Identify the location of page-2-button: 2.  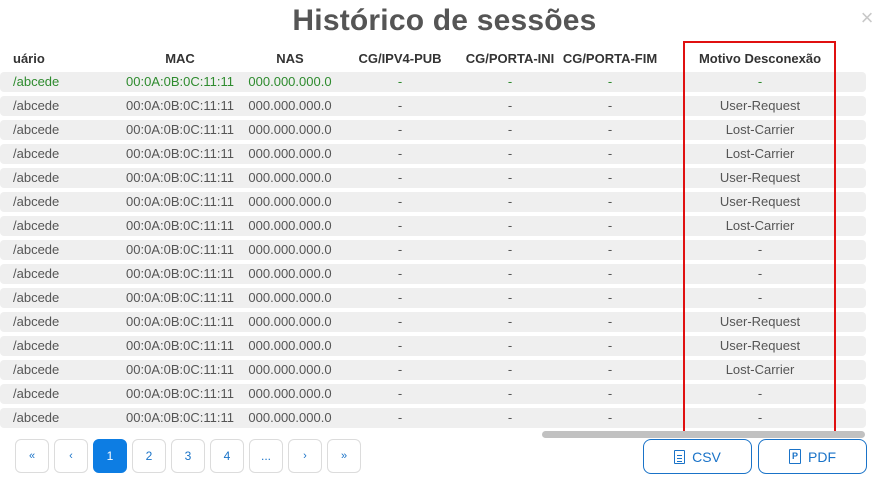
(149, 456).